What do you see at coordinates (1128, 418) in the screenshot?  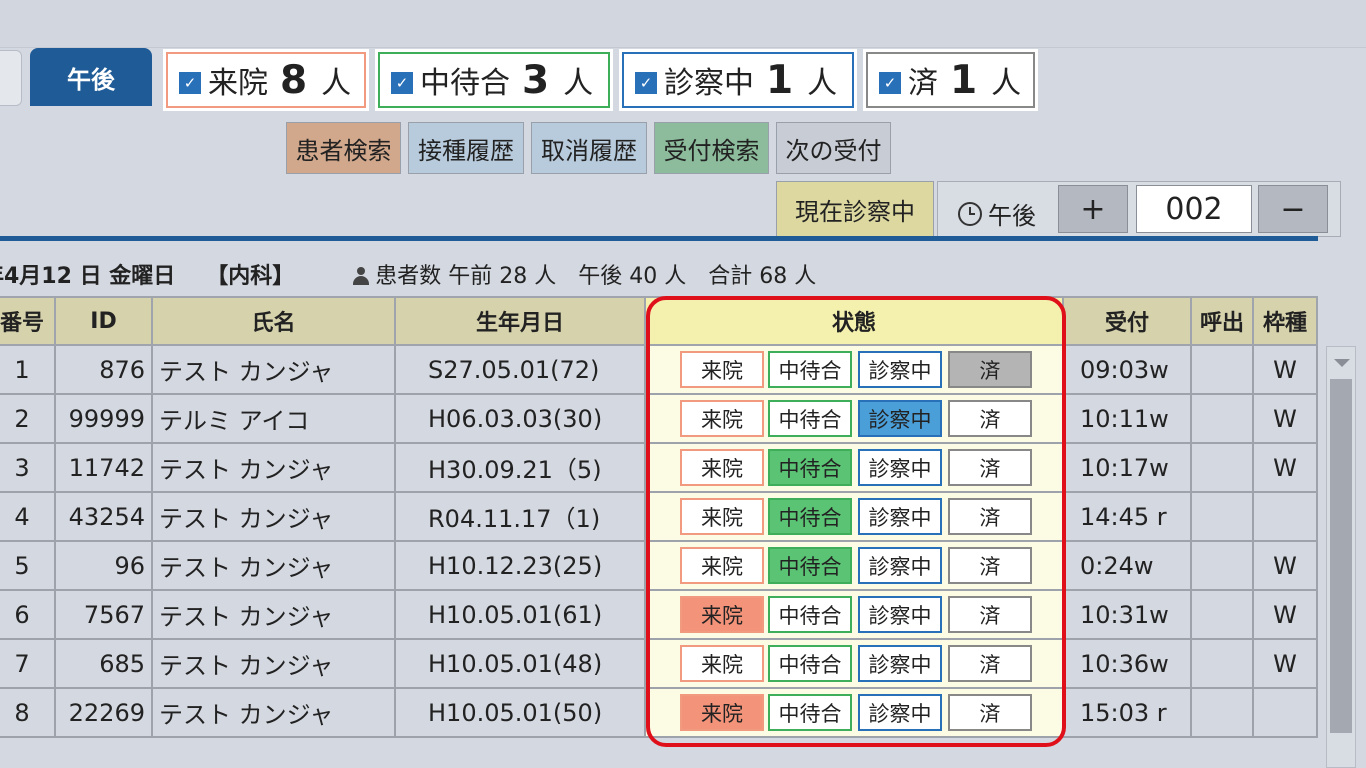 I see `reception-time: 10:11w` at bounding box center [1128, 418].